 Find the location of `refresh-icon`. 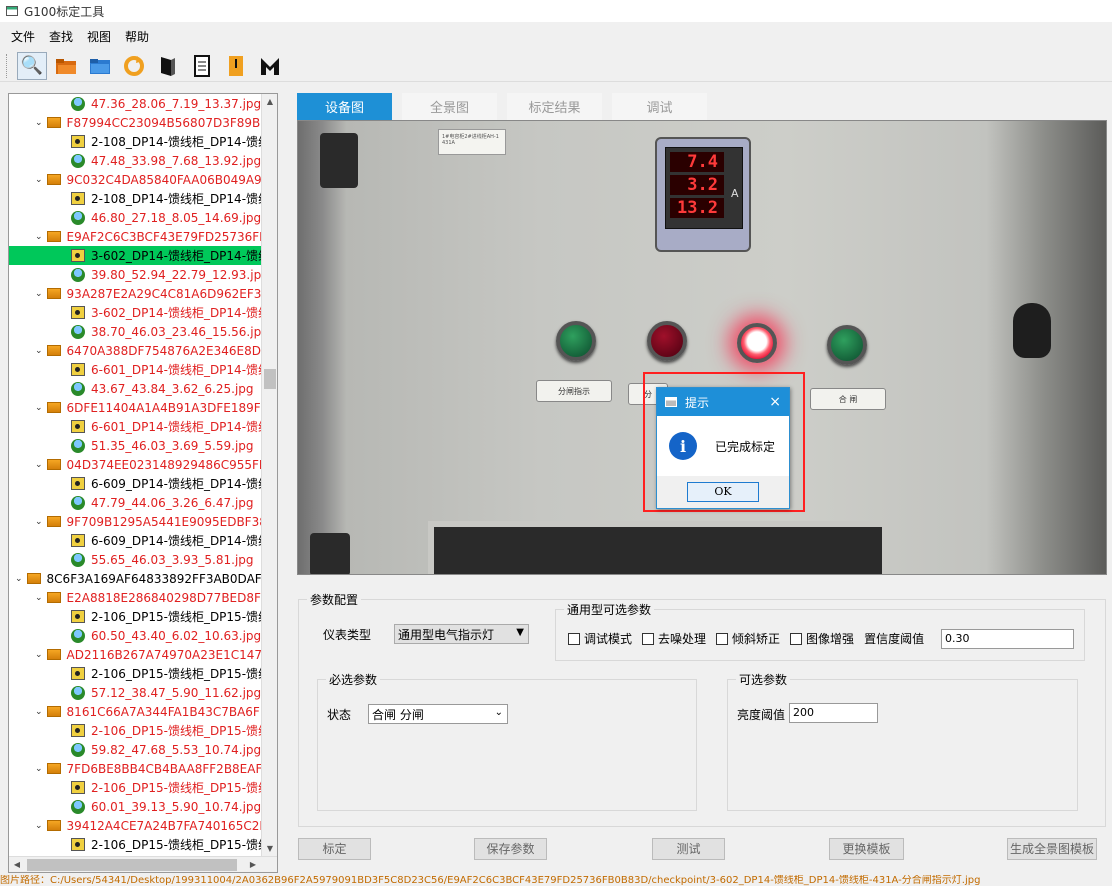

refresh-icon is located at coordinates (134, 66).